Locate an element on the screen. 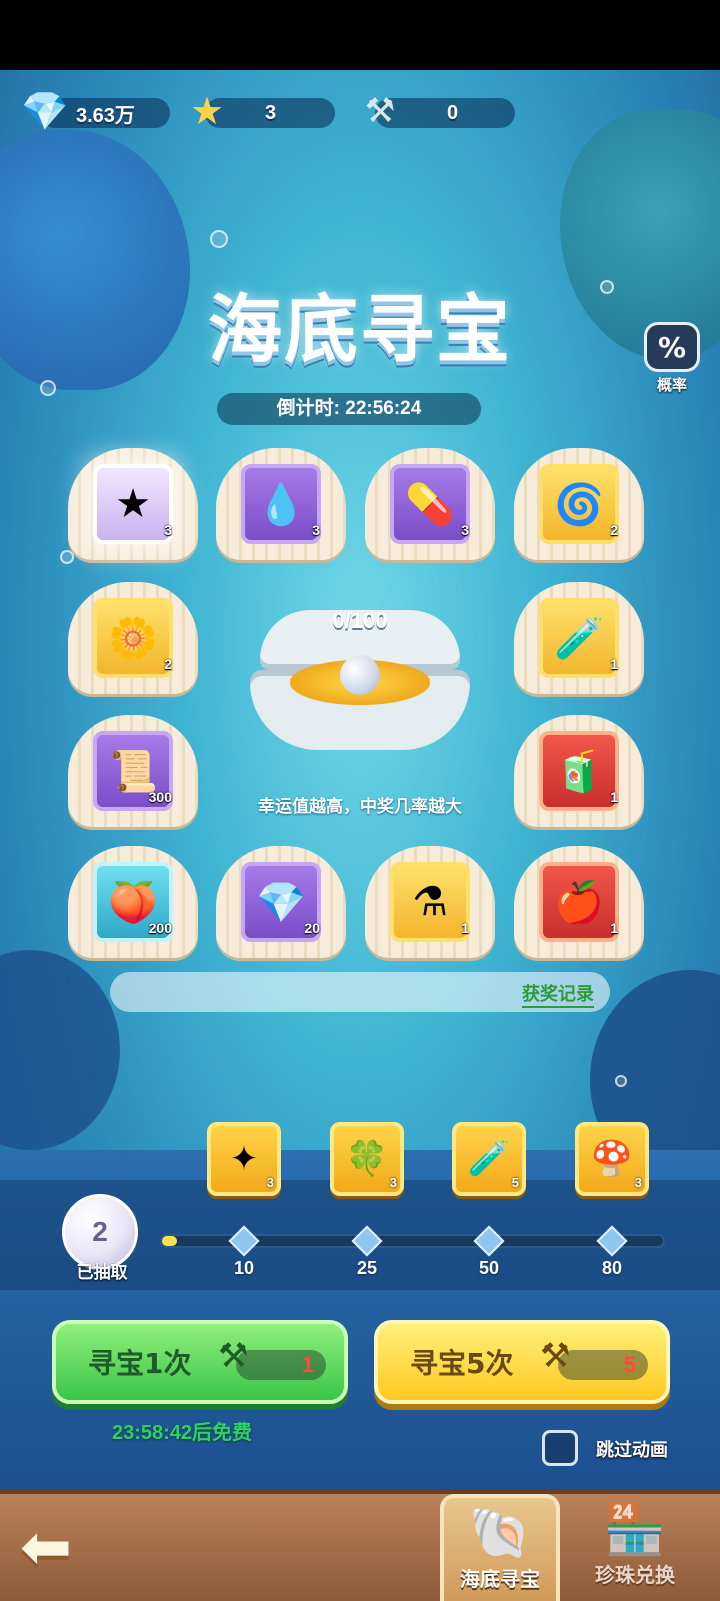 The width and height of the screenshot is (720, 1601). red-potion-icon: 🧪 is located at coordinates (579, 638).